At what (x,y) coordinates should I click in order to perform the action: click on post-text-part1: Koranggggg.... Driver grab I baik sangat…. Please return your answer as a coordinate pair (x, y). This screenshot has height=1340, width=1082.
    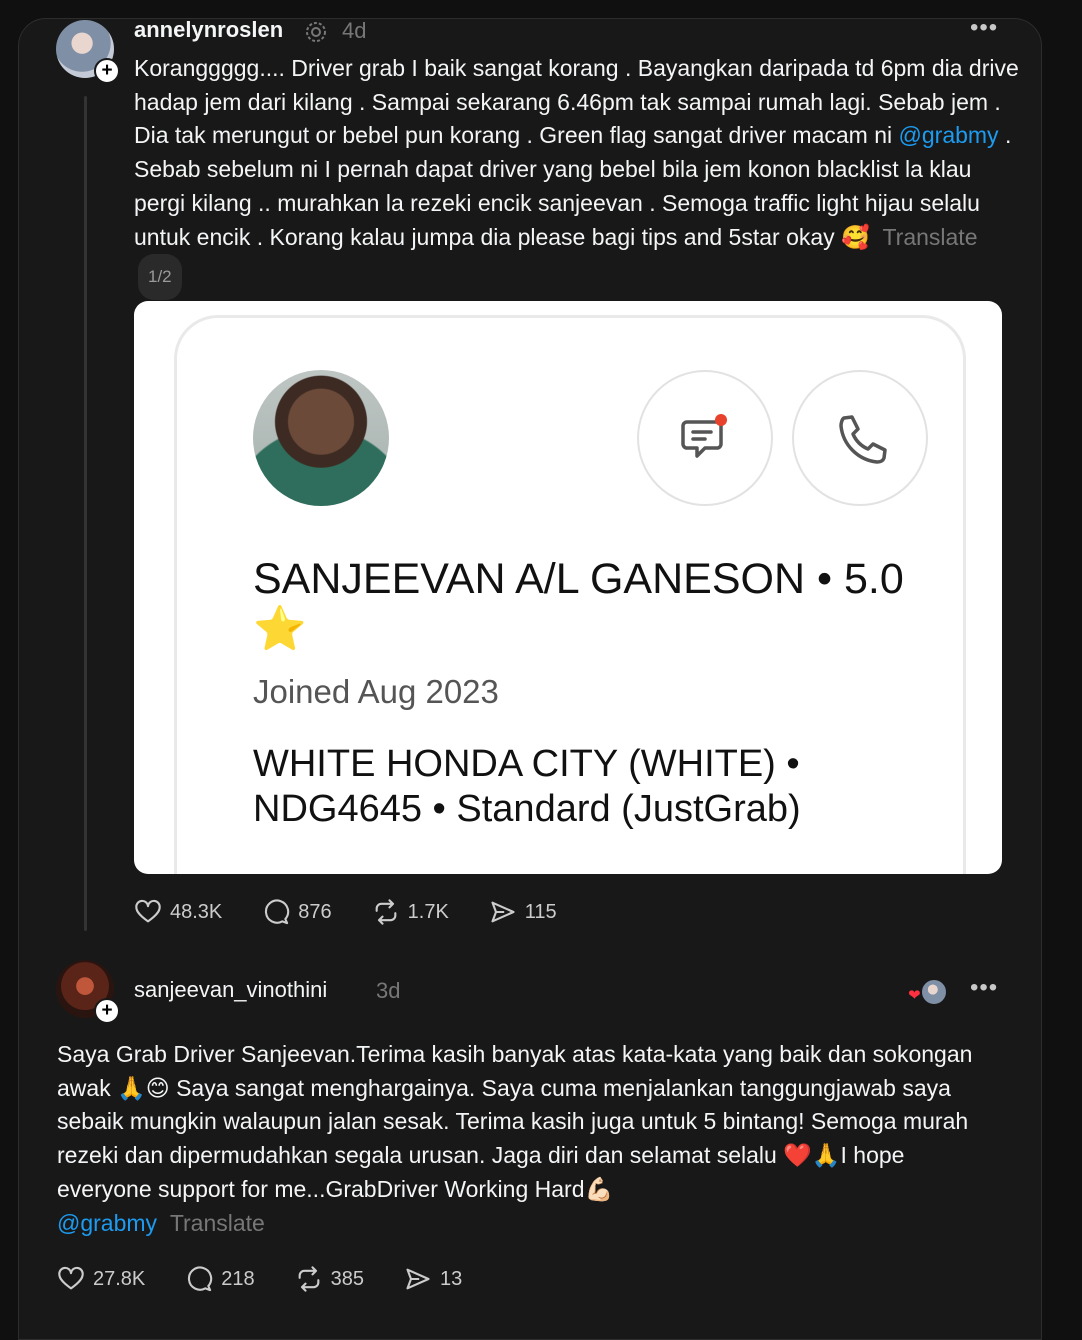
    Looking at the image, I should click on (576, 102).